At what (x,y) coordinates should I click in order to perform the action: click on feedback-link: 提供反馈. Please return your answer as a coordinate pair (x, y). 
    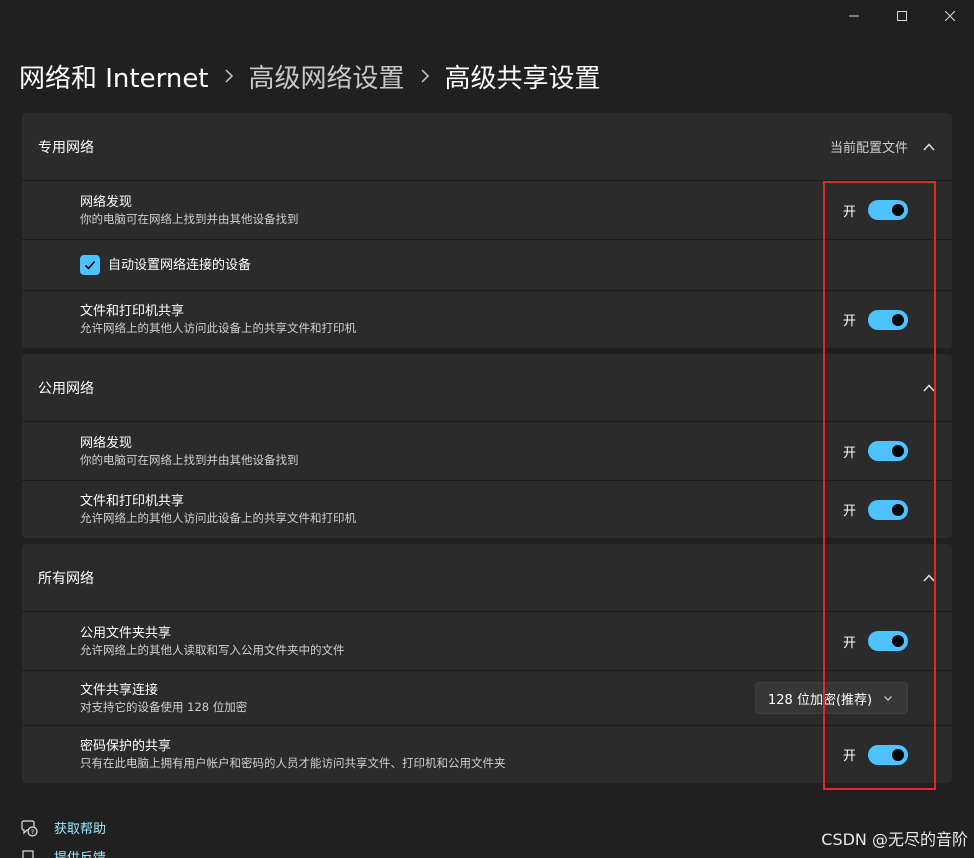
    Looking at the image, I should click on (63, 852).